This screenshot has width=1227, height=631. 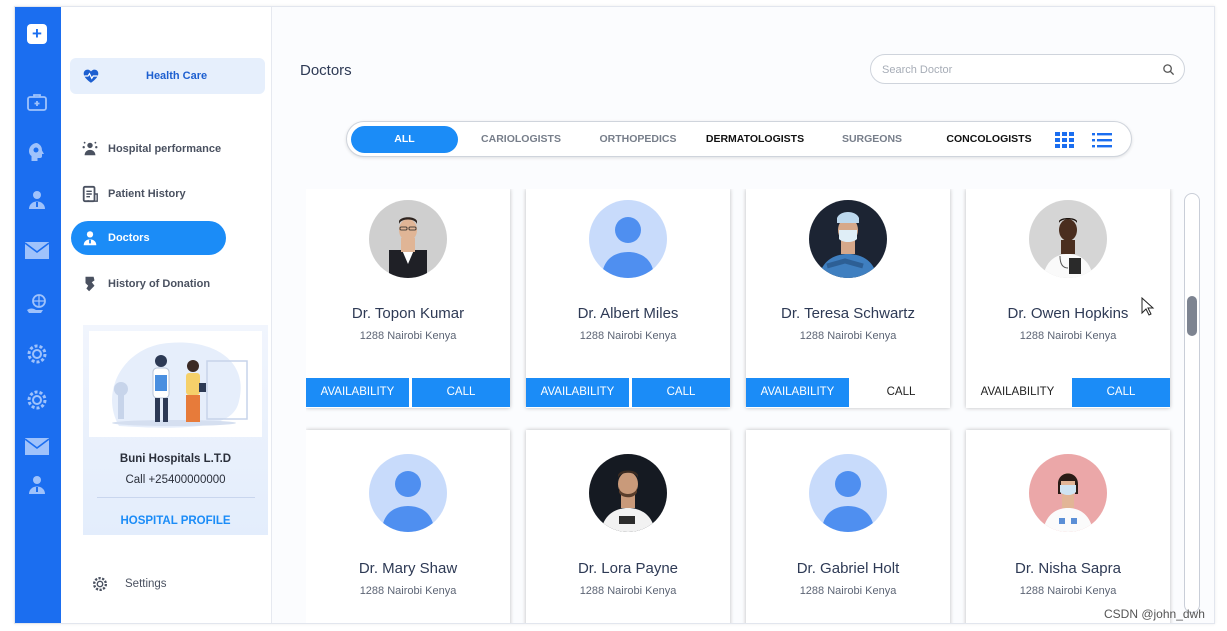 I want to click on doctor-card: Dr. Gabriel Holt 1288 Nairobi Kenya, so click(x=848, y=526).